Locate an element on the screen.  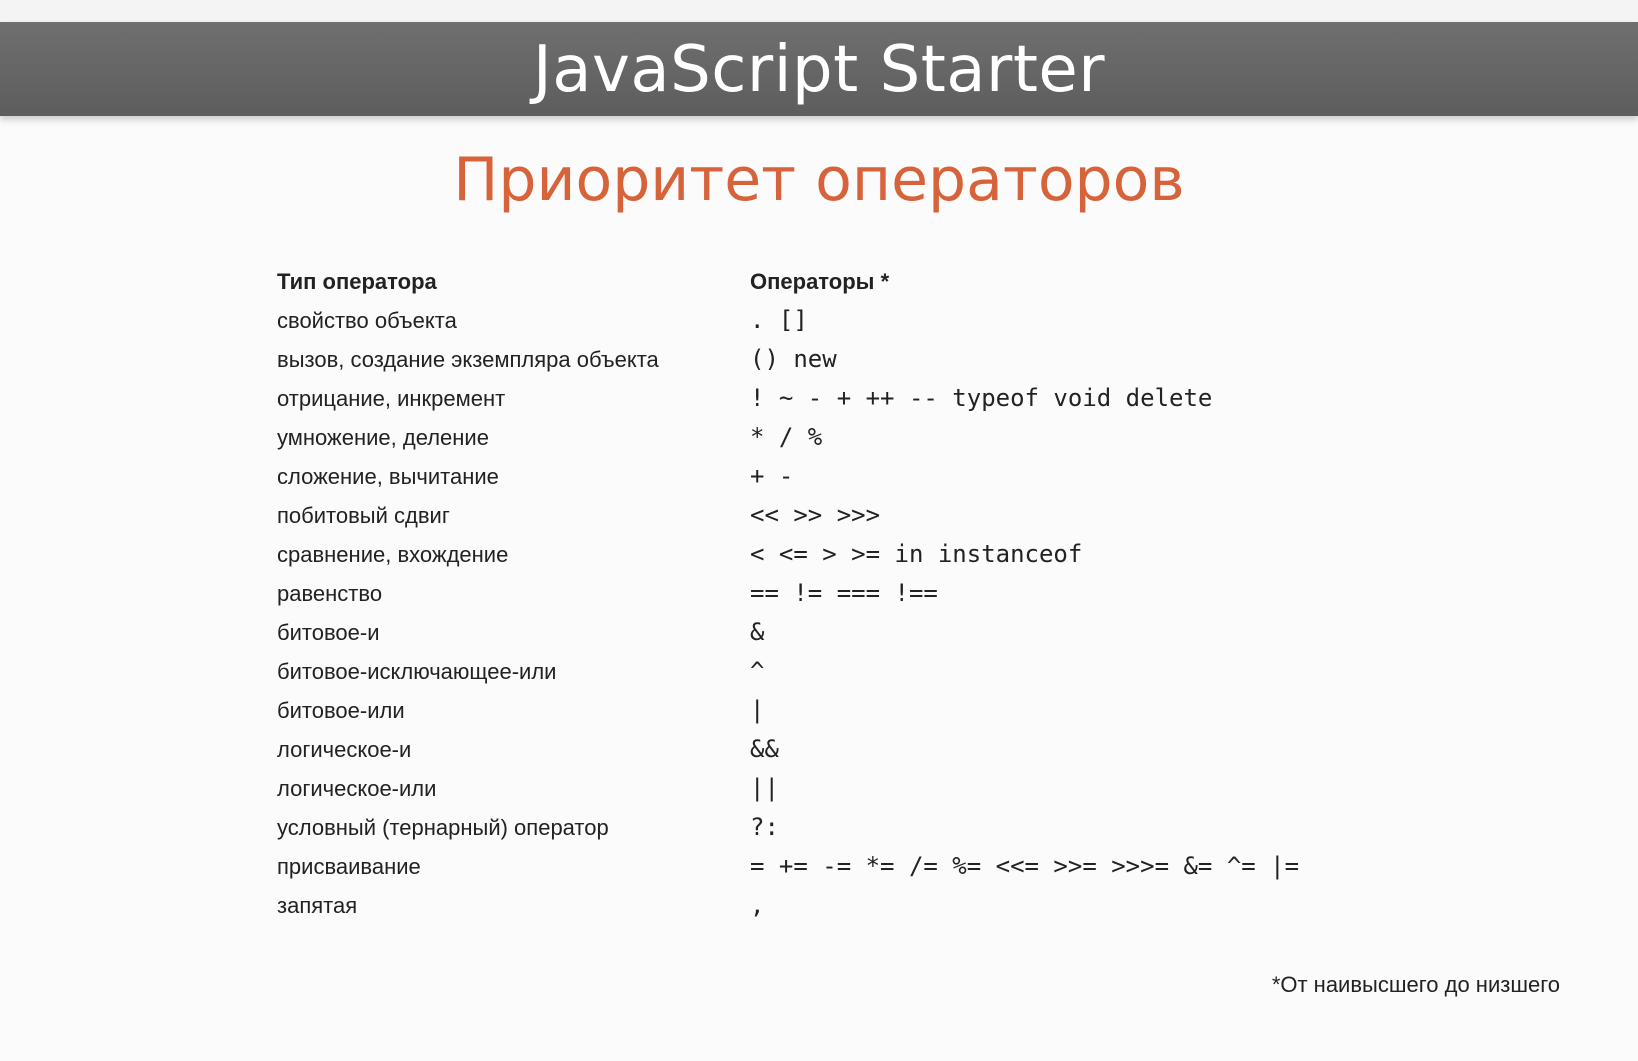
operators: . [] is located at coordinates (779, 320).